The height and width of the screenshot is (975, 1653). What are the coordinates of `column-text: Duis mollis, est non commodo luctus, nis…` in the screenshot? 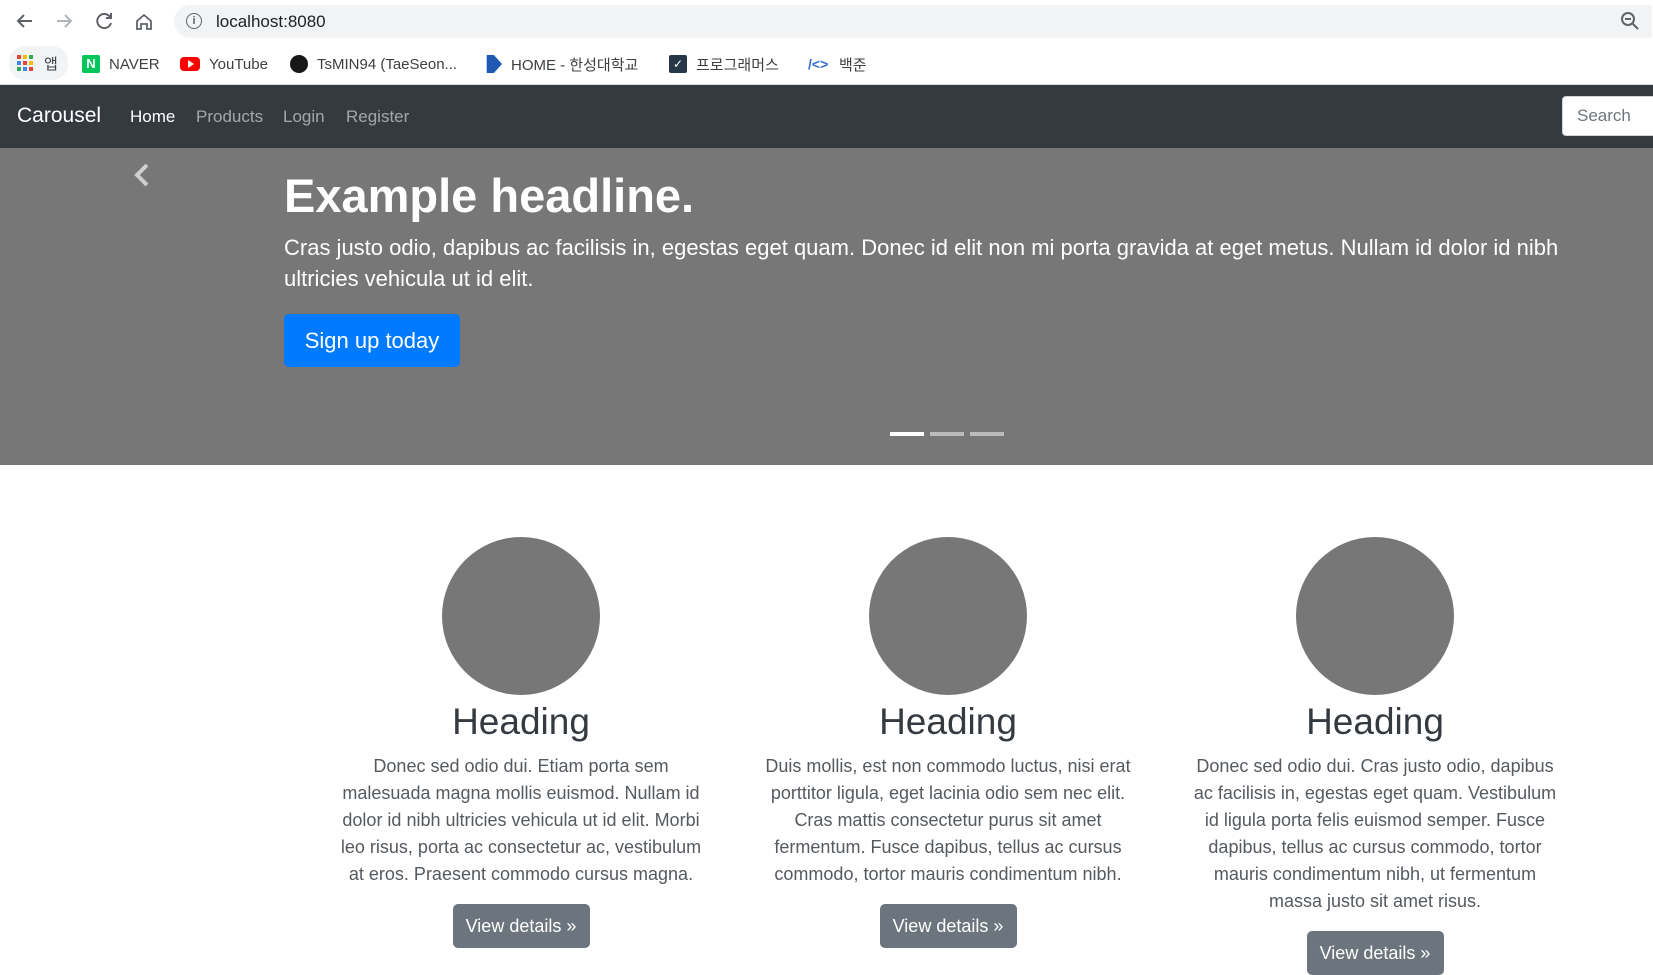 It's located at (948, 820).